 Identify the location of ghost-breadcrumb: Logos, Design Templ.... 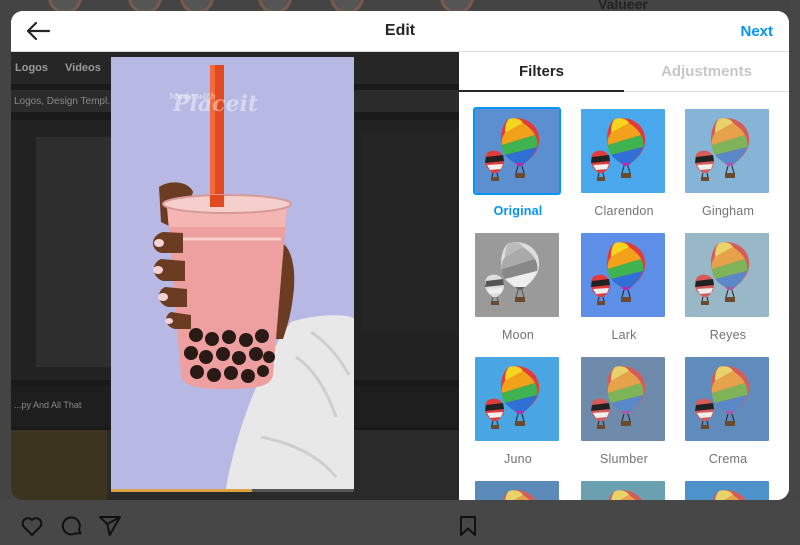
(65, 101).